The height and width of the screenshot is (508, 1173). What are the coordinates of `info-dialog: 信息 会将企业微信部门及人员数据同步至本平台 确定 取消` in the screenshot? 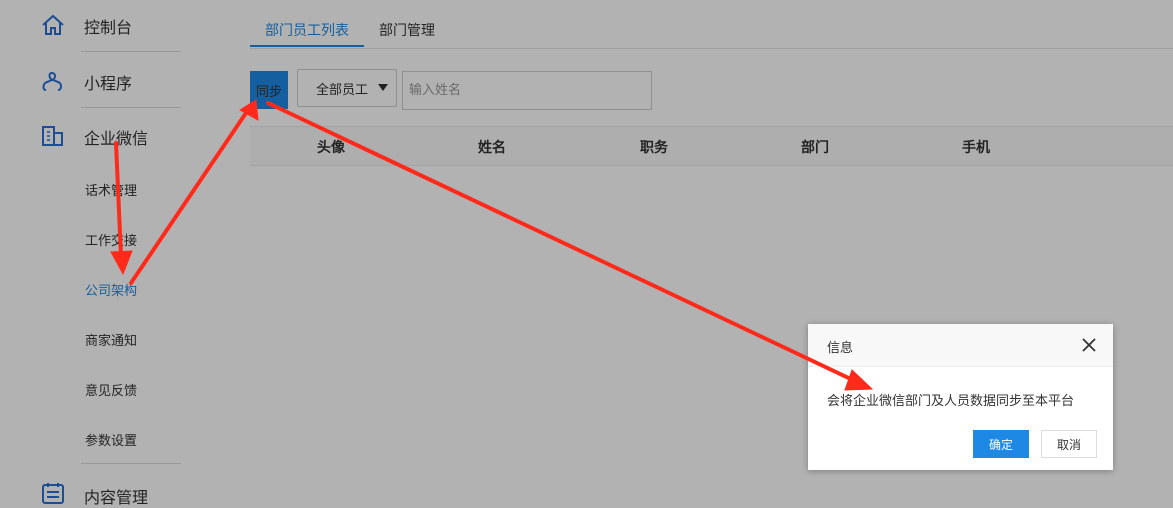 It's located at (960, 397).